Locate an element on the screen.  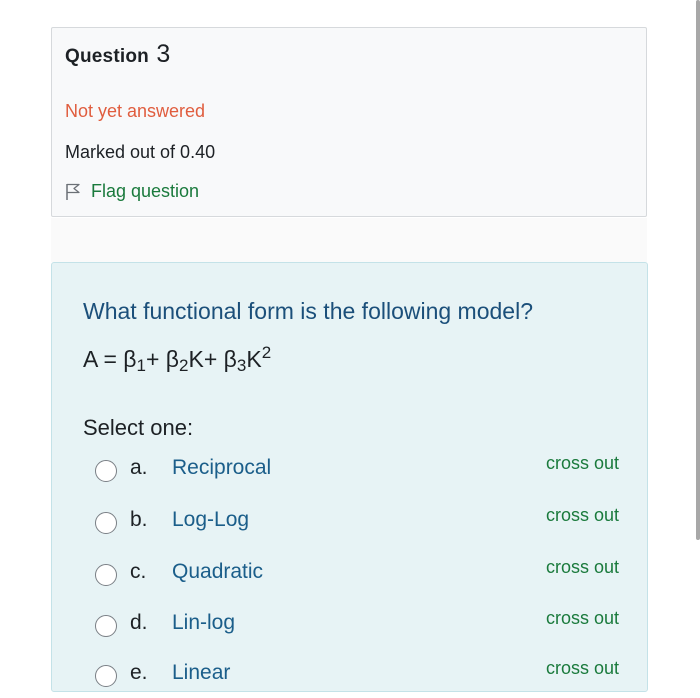
answer-option-e: e. Linear cross out is located at coordinates (350, 678).